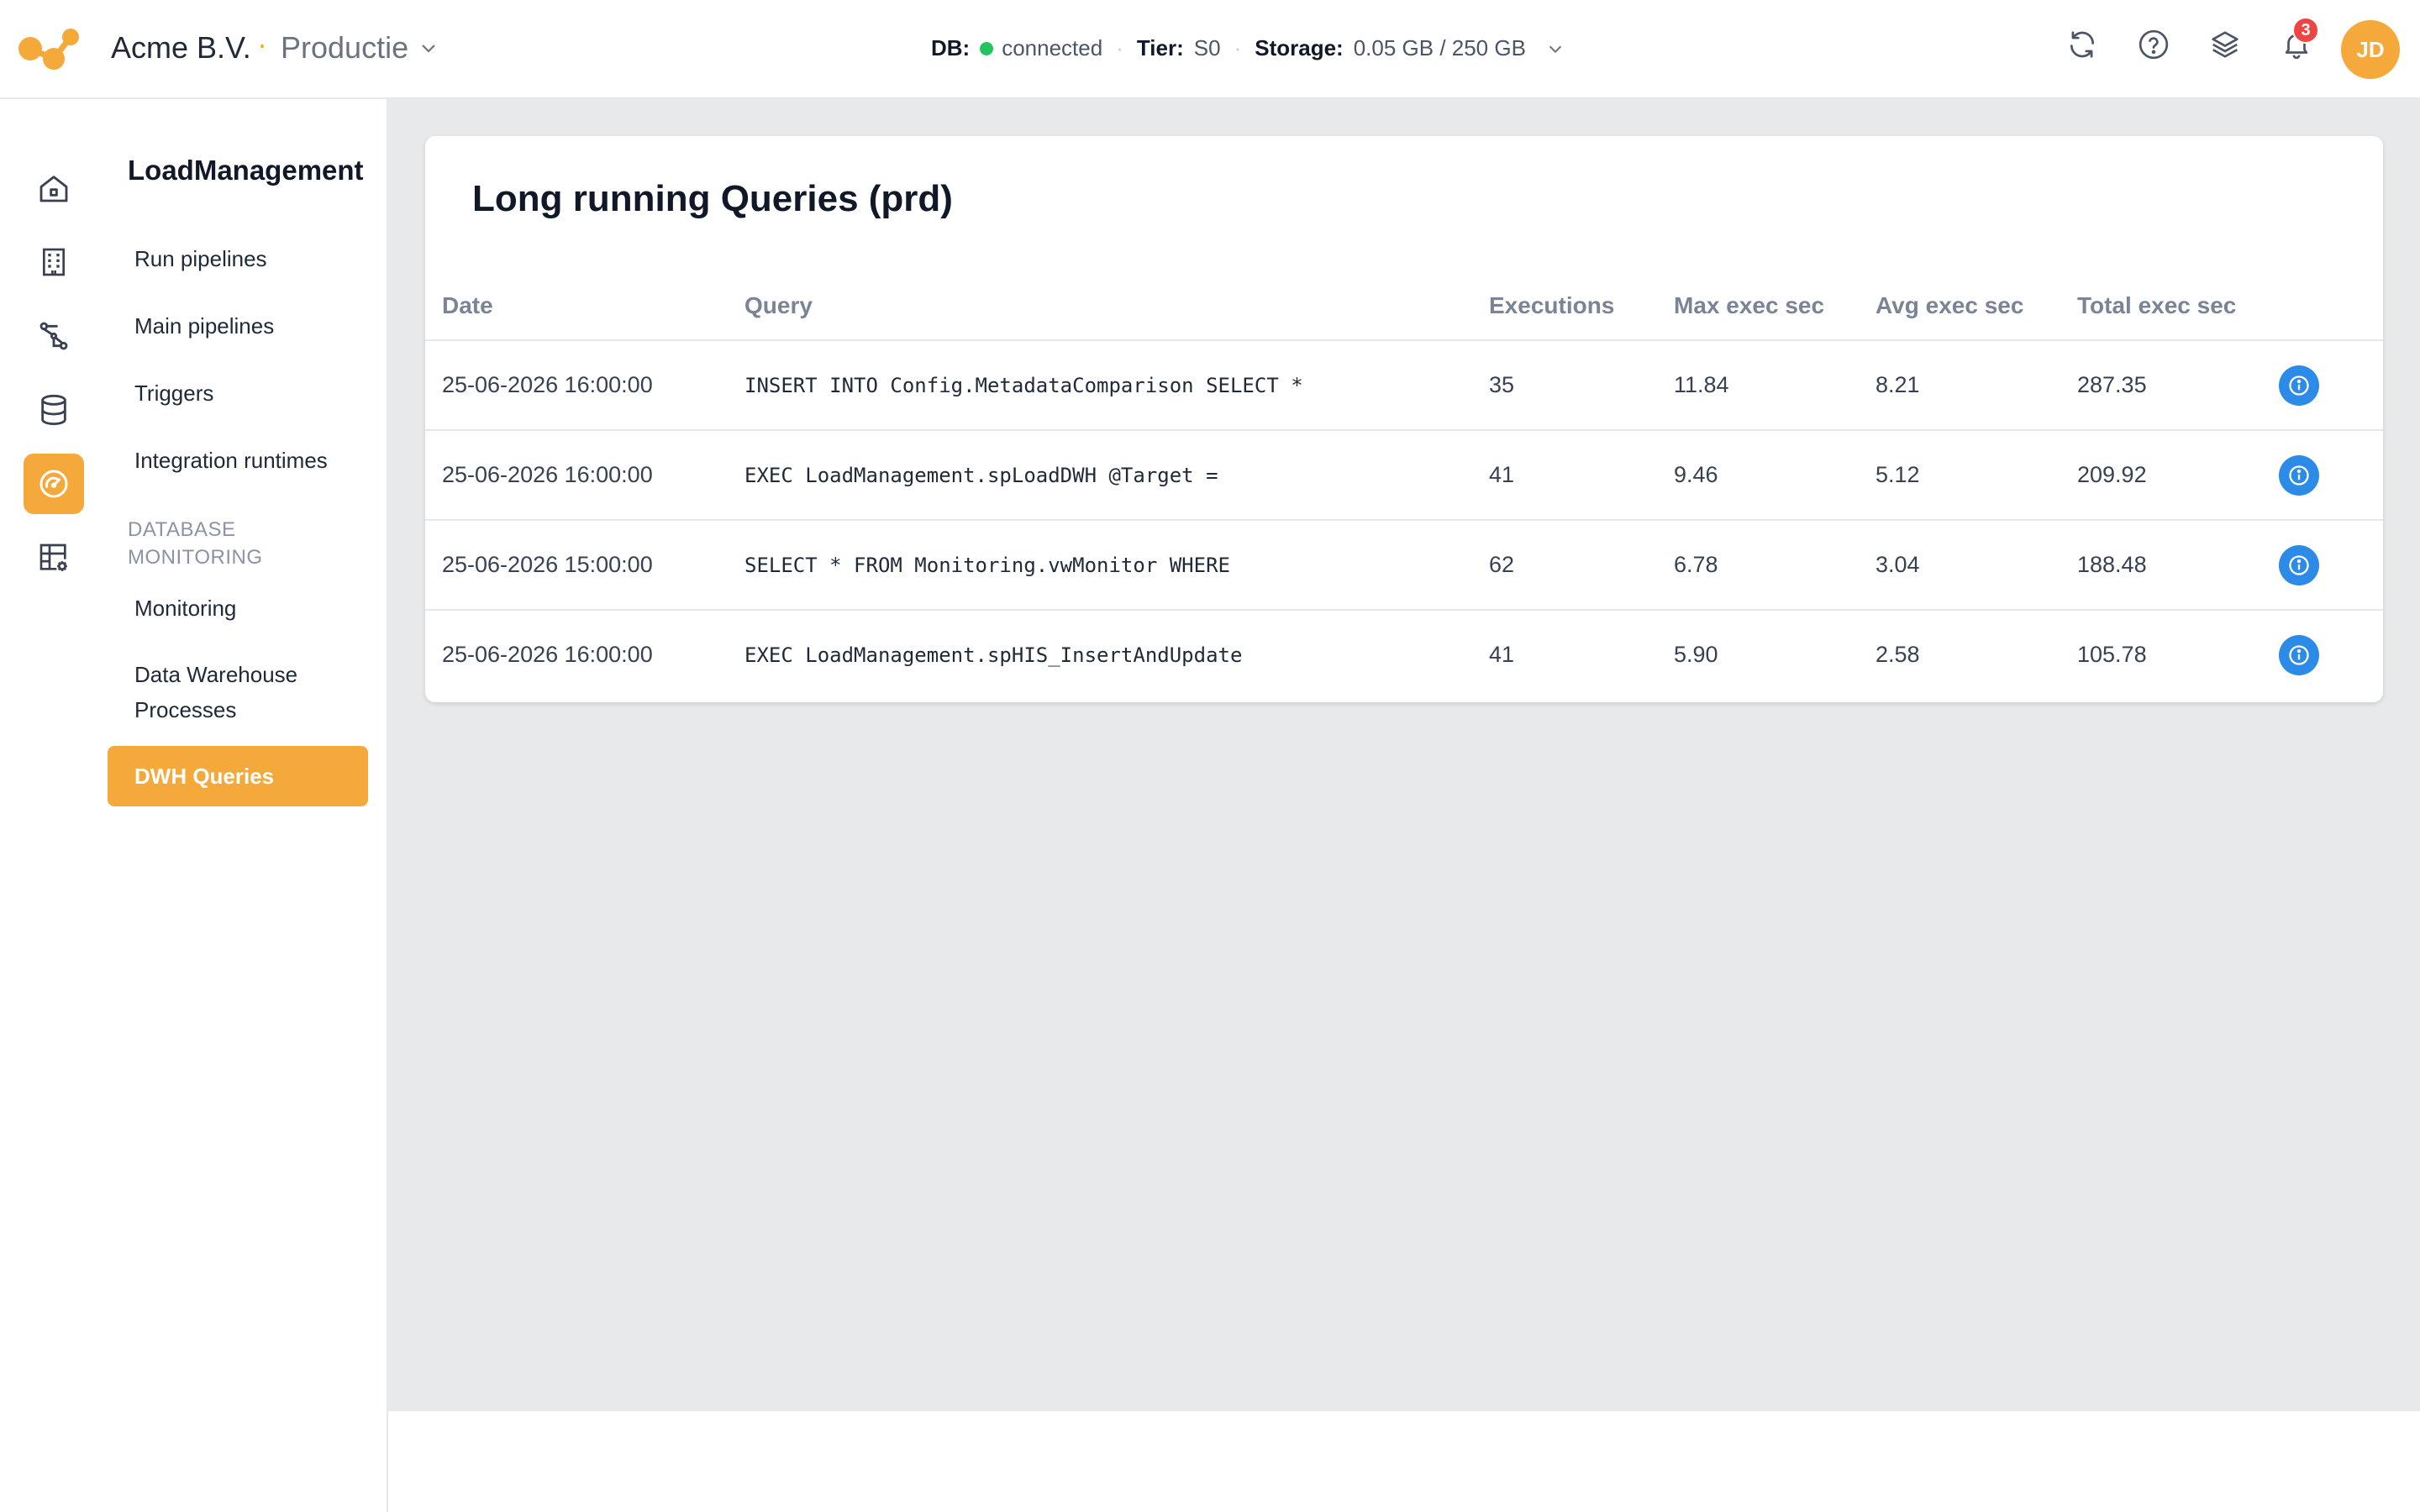 The width and height of the screenshot is (2420, 1512). What do you see at coordinates (1052, 47) in the screenshot?
I see `db-status: connected` at bounding box center [1052, 47].